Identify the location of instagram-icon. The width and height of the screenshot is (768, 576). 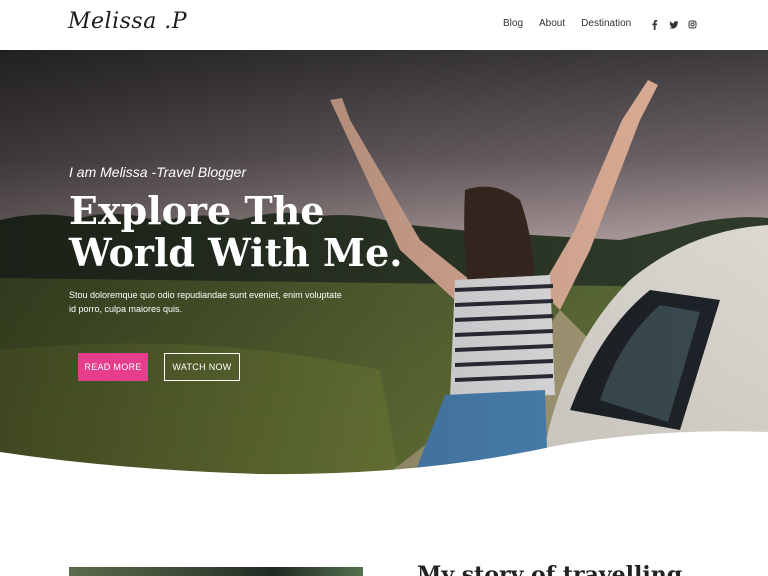
(692, 23).